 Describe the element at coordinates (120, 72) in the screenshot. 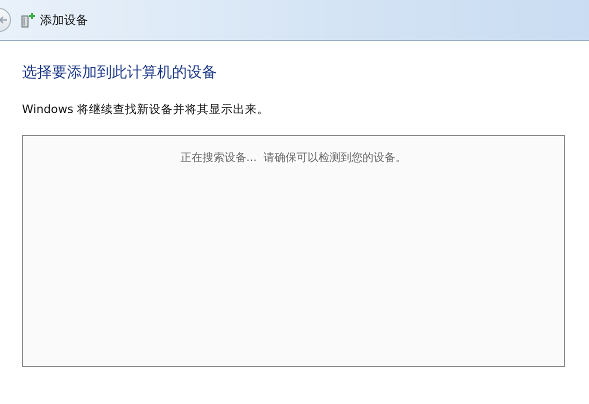

I see `page-heading: 选择要添加到此计算机的设备` at that location.